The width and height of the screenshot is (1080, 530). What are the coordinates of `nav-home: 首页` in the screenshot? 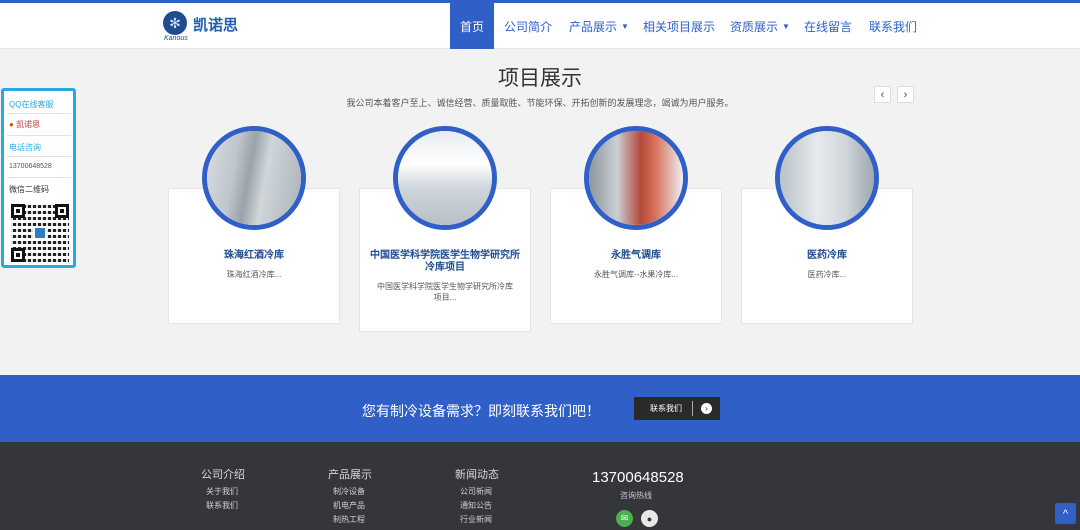 It's located at (472, 26).